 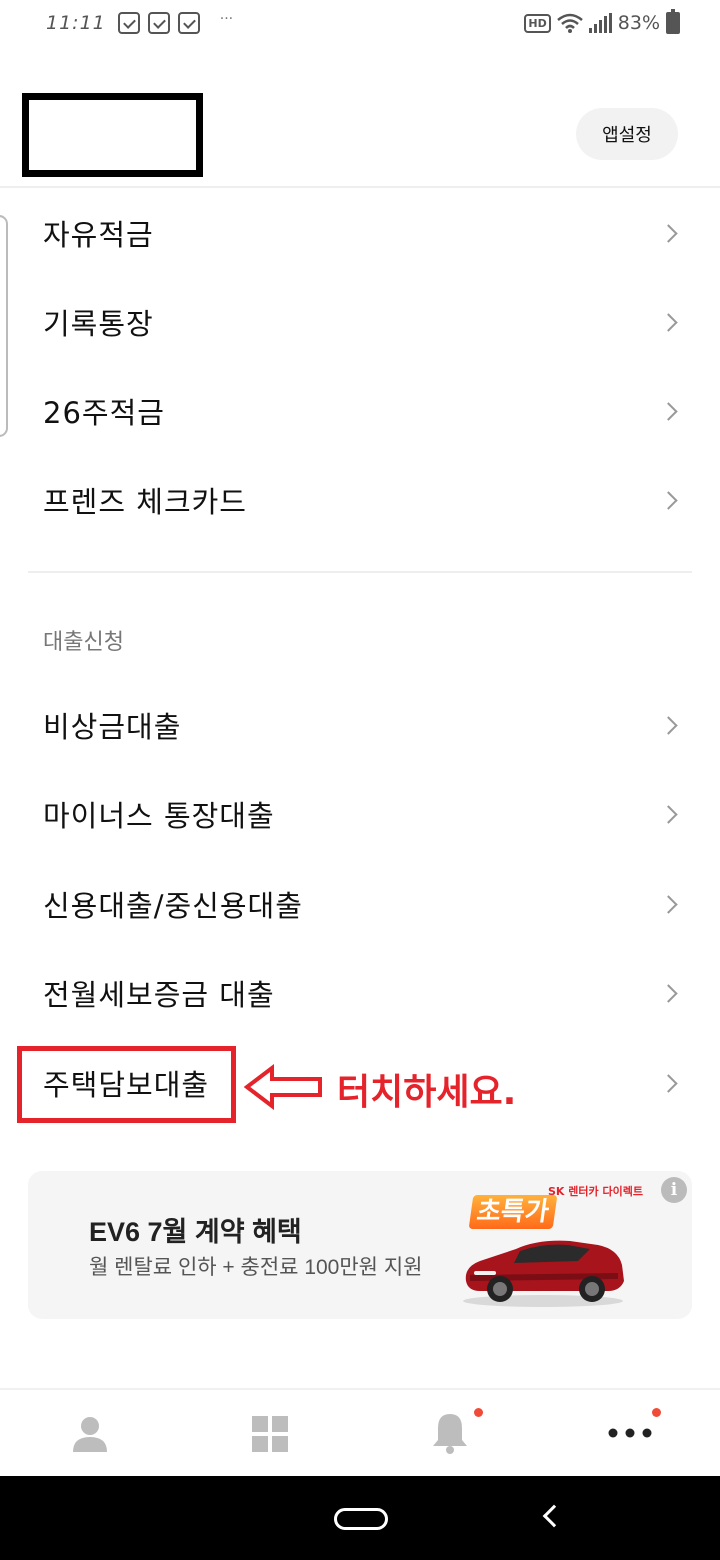 What do you see at coordinates (126, 1084) in the screenshot?
I see `annotation-highlight-box` at bounding box center [126, 1084].